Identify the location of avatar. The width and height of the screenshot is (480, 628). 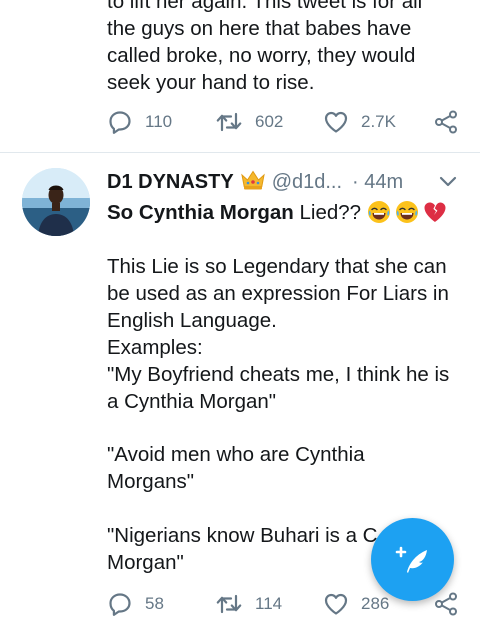
(56, 202).